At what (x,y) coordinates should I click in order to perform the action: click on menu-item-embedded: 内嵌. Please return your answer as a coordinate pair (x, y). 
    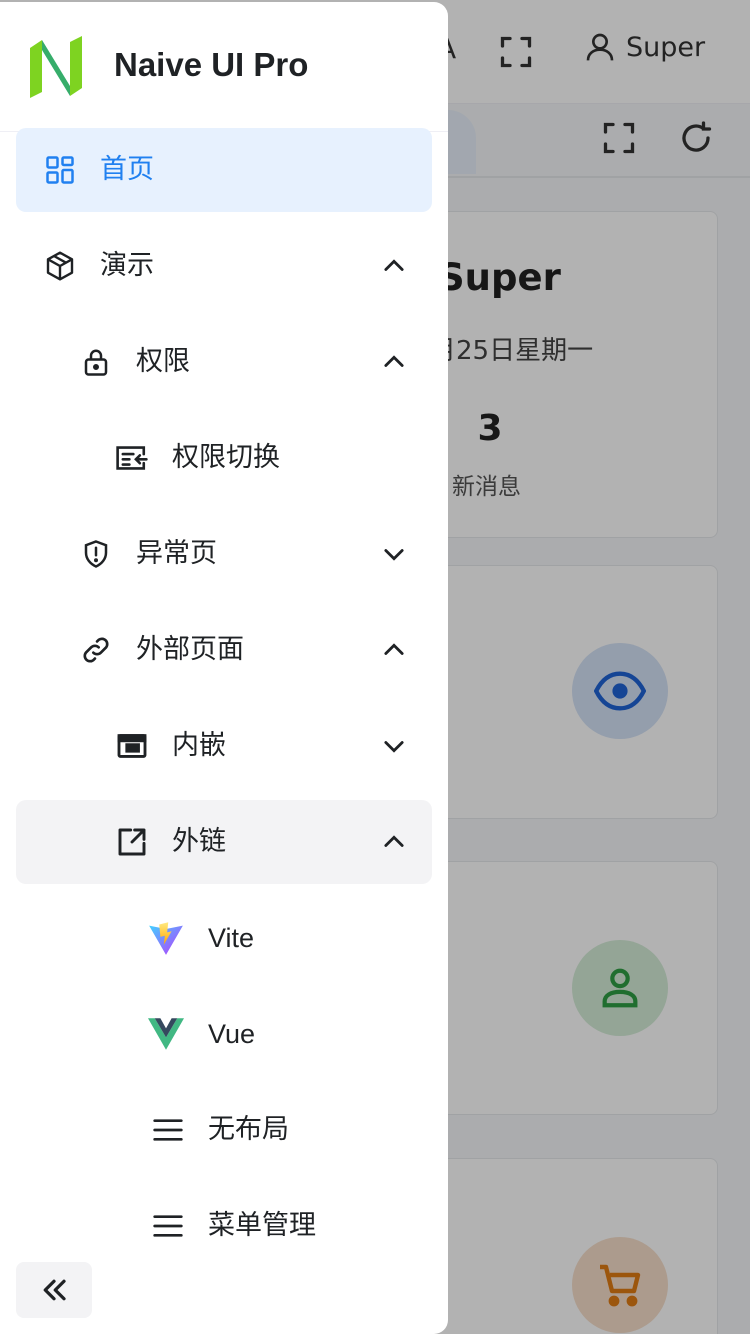
    Looking at the image, I should click on (224, 746).